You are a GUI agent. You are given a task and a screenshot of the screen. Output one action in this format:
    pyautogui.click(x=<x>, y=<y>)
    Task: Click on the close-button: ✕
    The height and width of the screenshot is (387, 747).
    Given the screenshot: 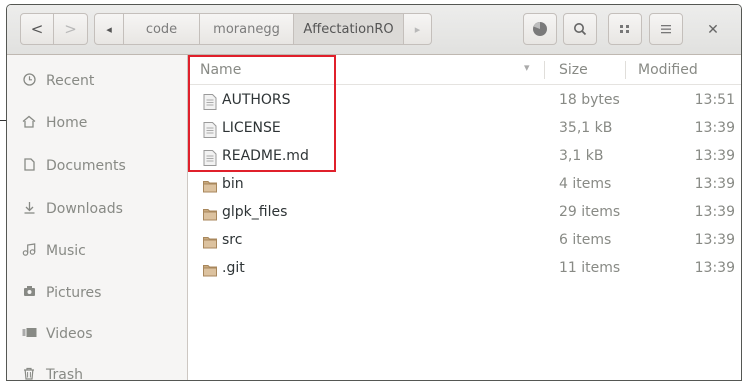 What is the action you would take?
    pyautogui.click(x=713, y=30)
    